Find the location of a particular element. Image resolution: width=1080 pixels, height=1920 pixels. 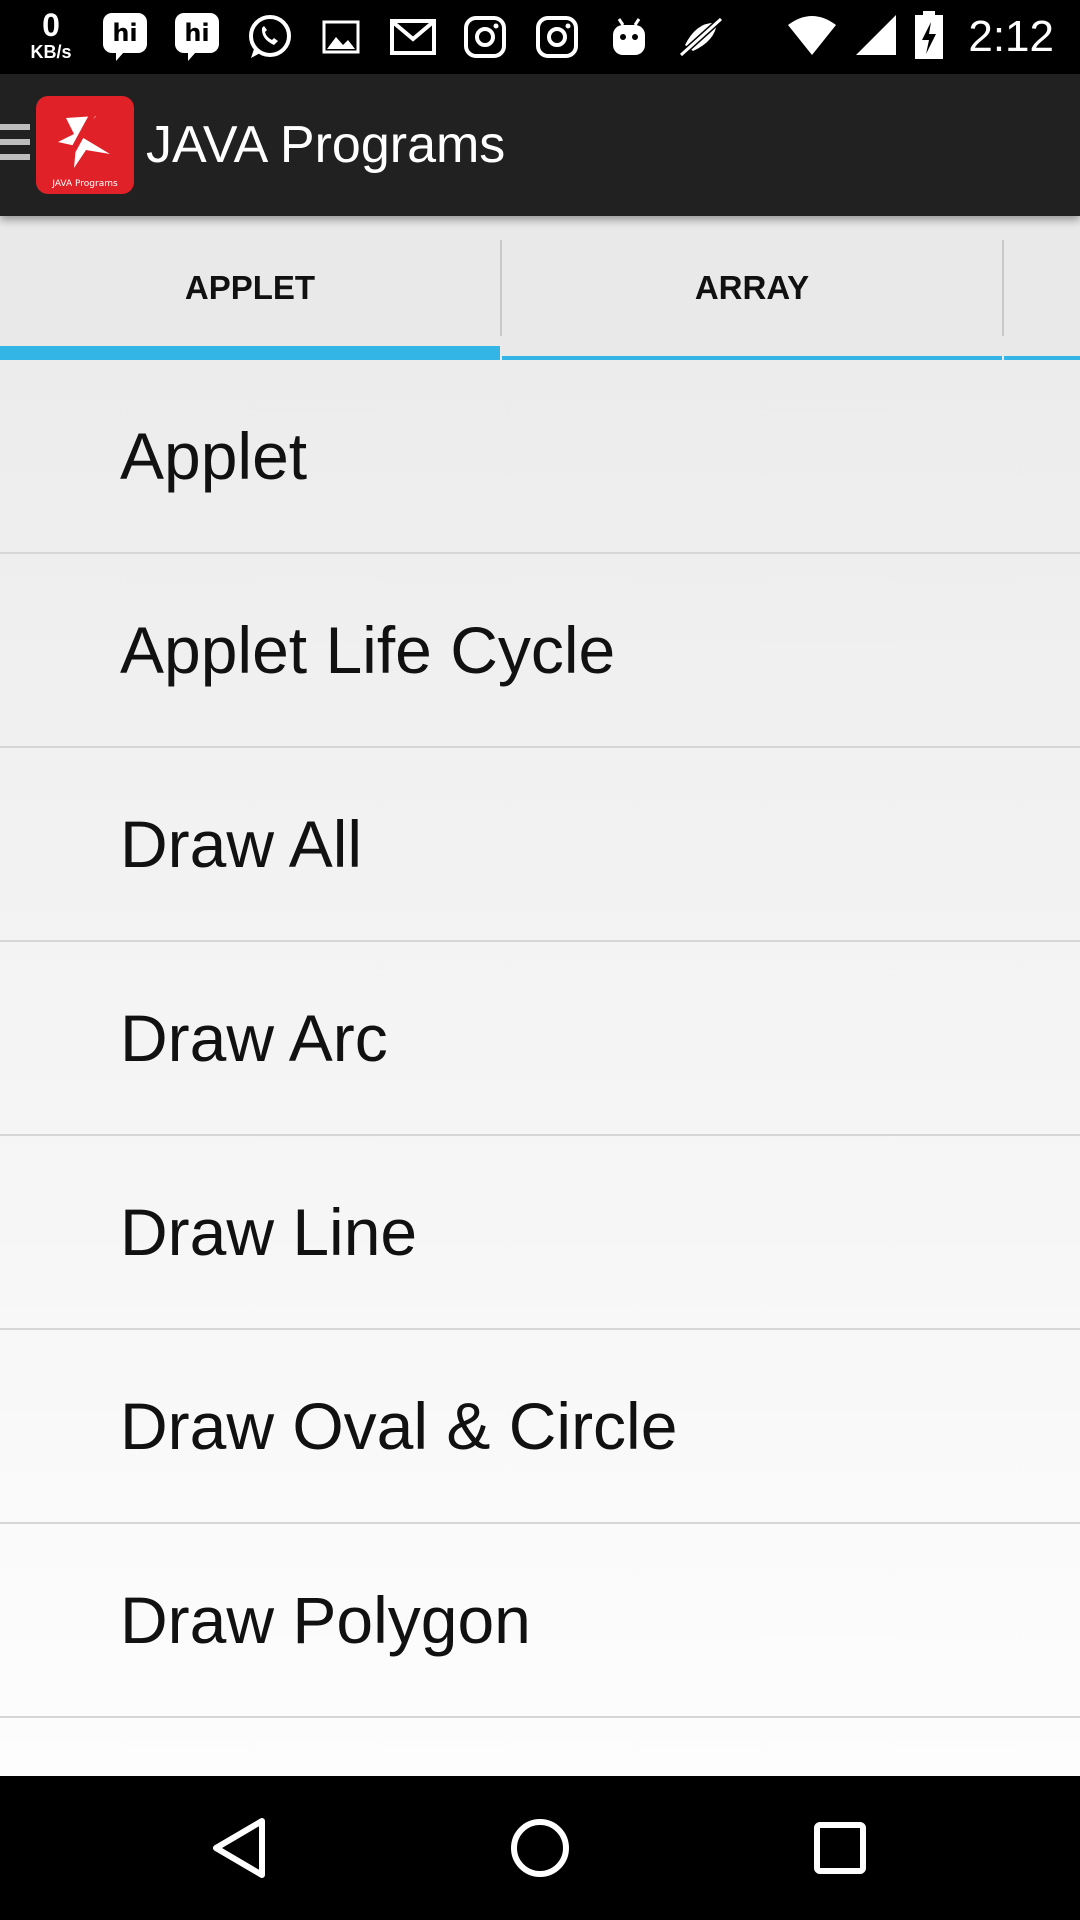

network-speed: 0 KB/s is located at coordinates (51, 37).